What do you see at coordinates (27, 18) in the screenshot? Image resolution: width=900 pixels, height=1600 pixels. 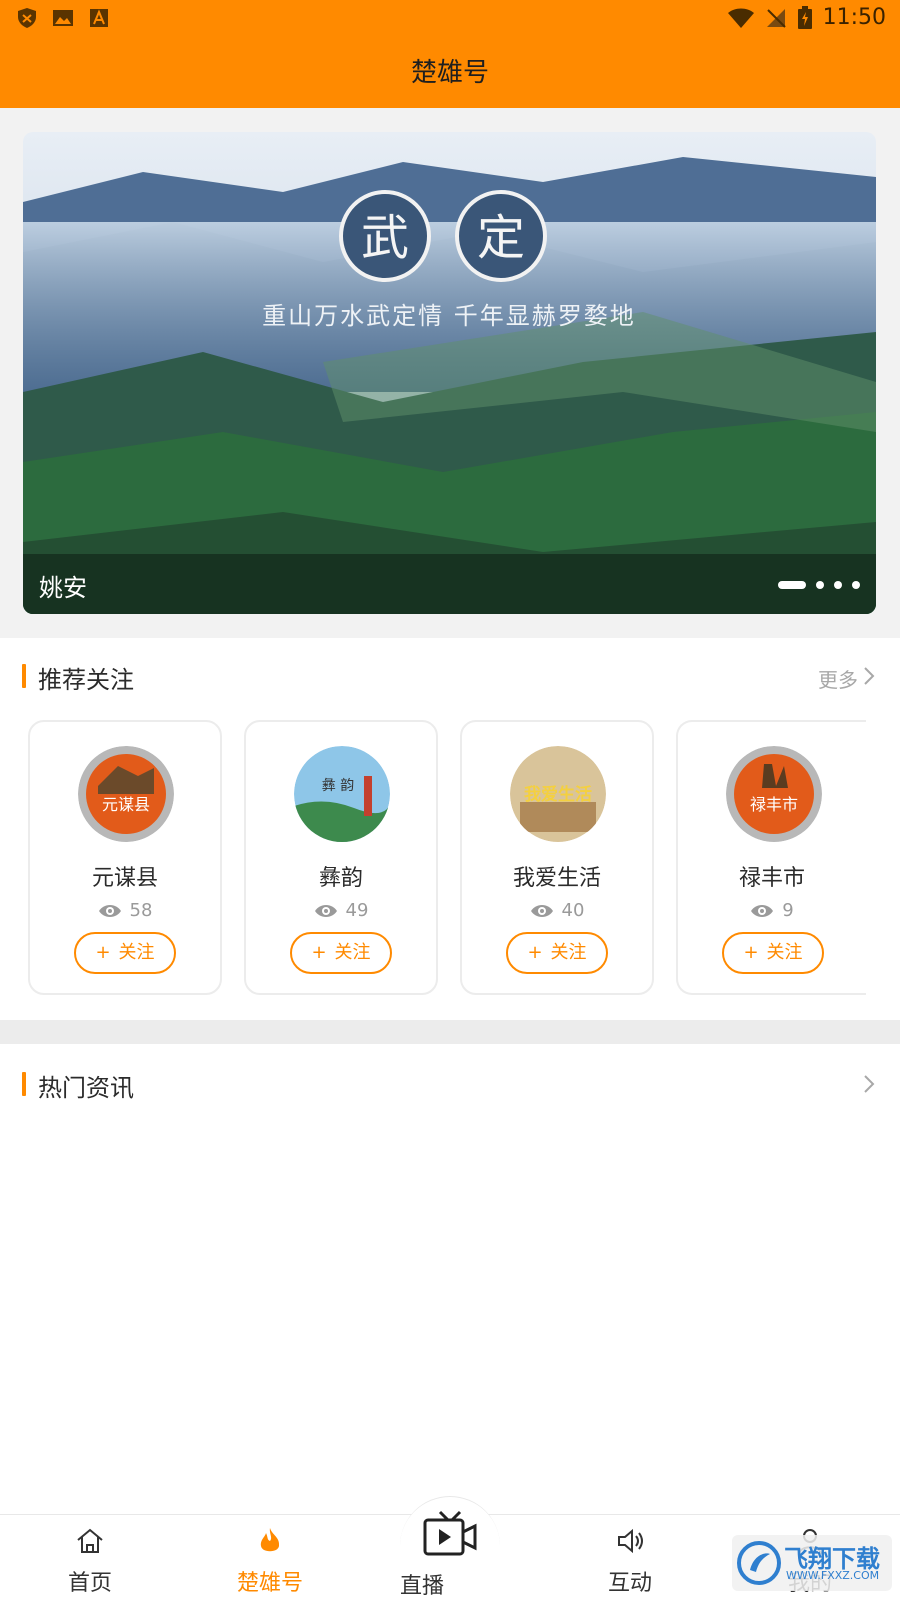 I see `shield-icon` at bounding box center [27, 18].